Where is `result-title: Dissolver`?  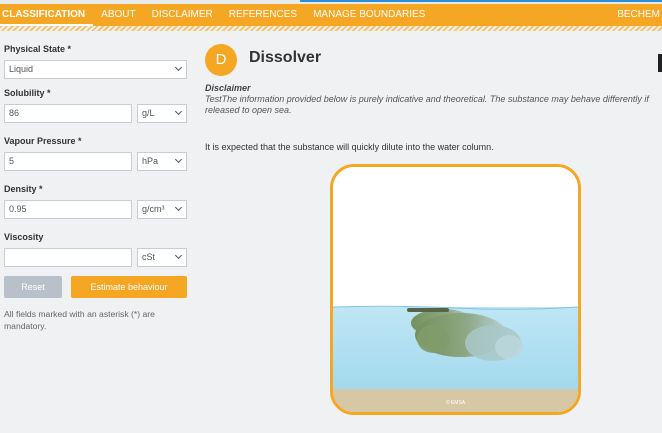
result-title: Dissolver is located at coordinates (285, 57).